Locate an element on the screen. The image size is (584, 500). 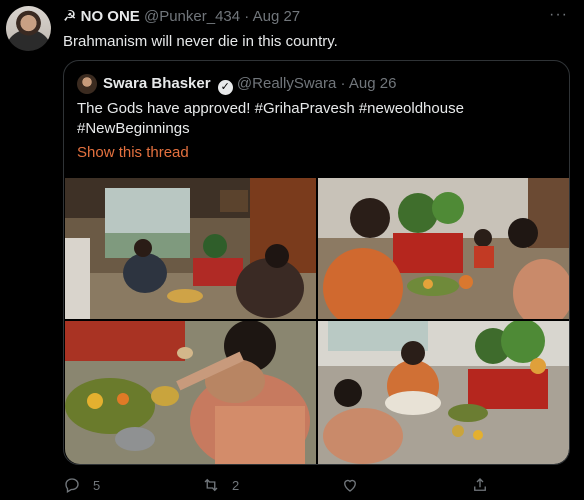
quoted-tweet-date: Aug 26 is located at coordinates (373, 83).